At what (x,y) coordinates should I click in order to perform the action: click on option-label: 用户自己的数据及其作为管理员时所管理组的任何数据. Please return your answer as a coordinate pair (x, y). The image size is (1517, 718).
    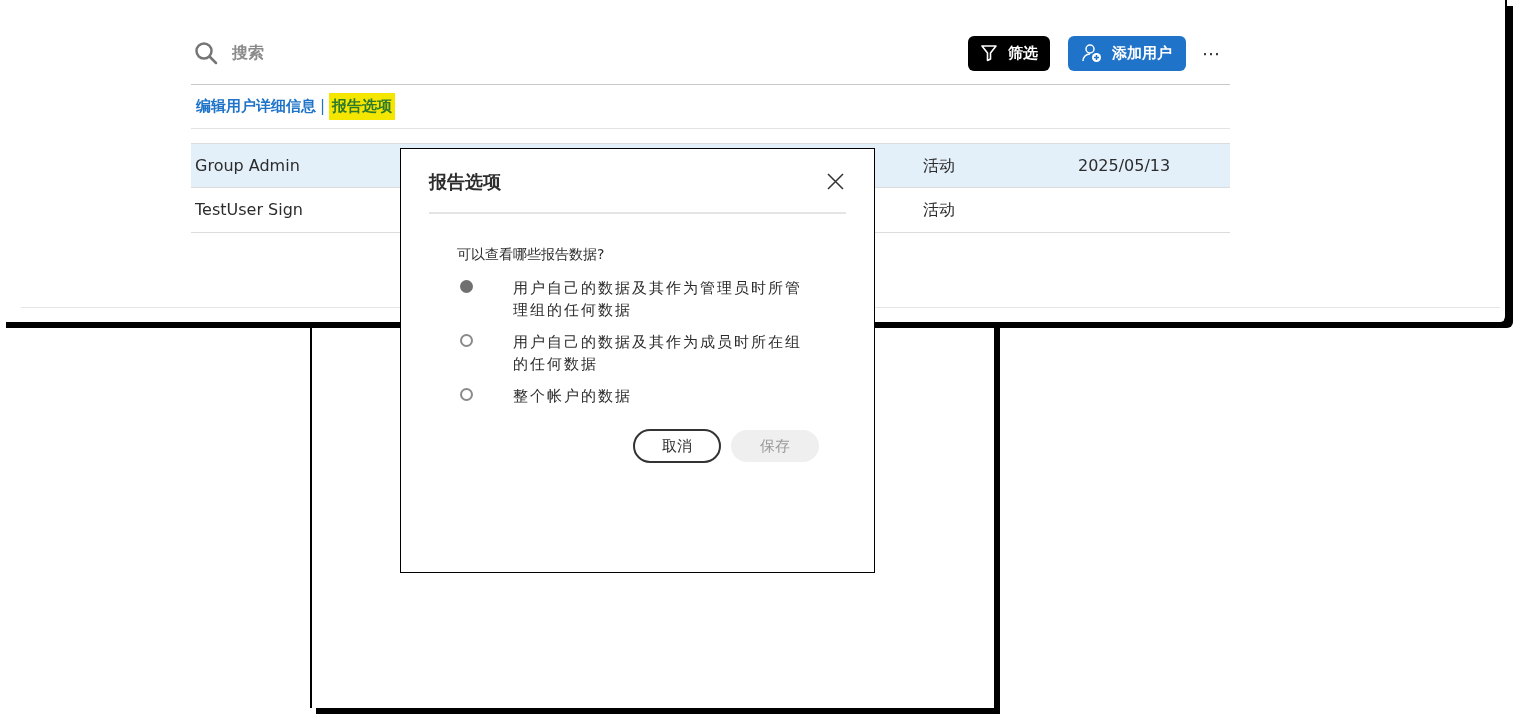
    Looking at the image, I should click on (658, 299).